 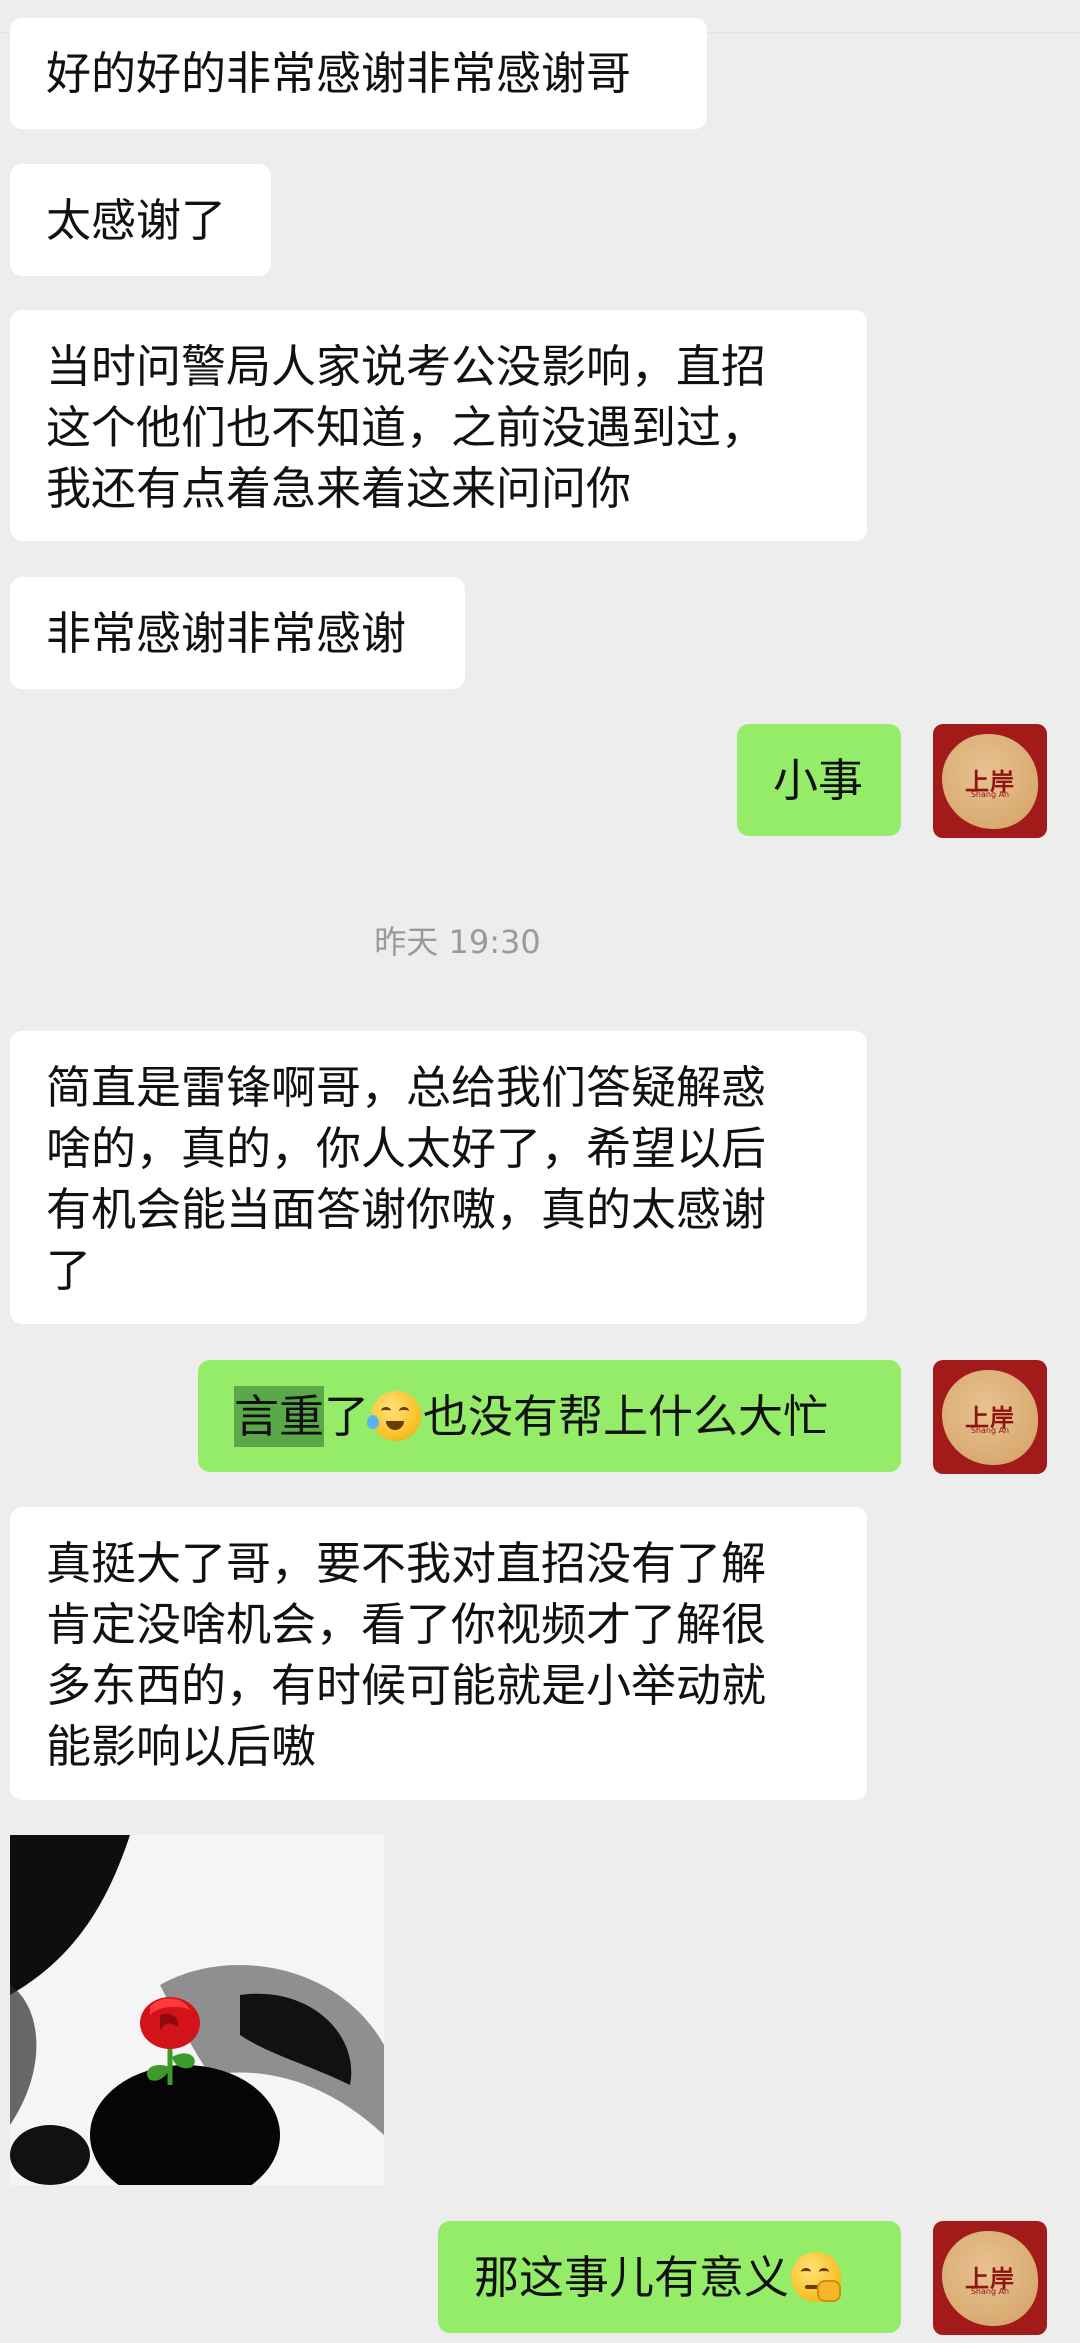 I want to click on message-line: 肯定没啥机会，看了你视频才了解很, so click(x=406, y=1624).